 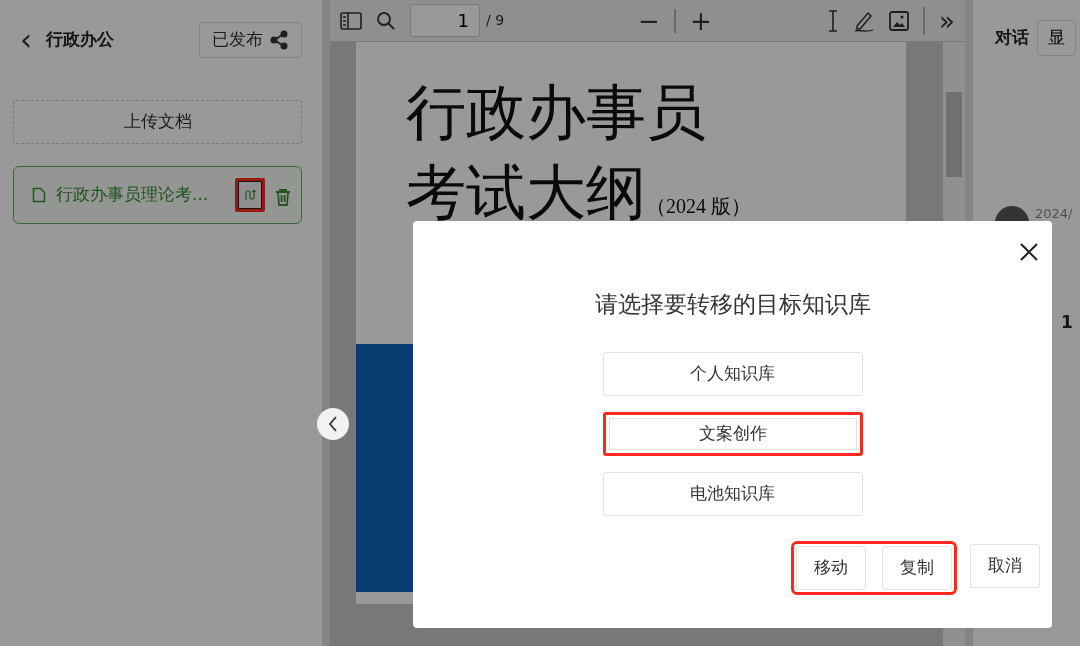 I want to click on trash-icon, so click(x=283, y=196).